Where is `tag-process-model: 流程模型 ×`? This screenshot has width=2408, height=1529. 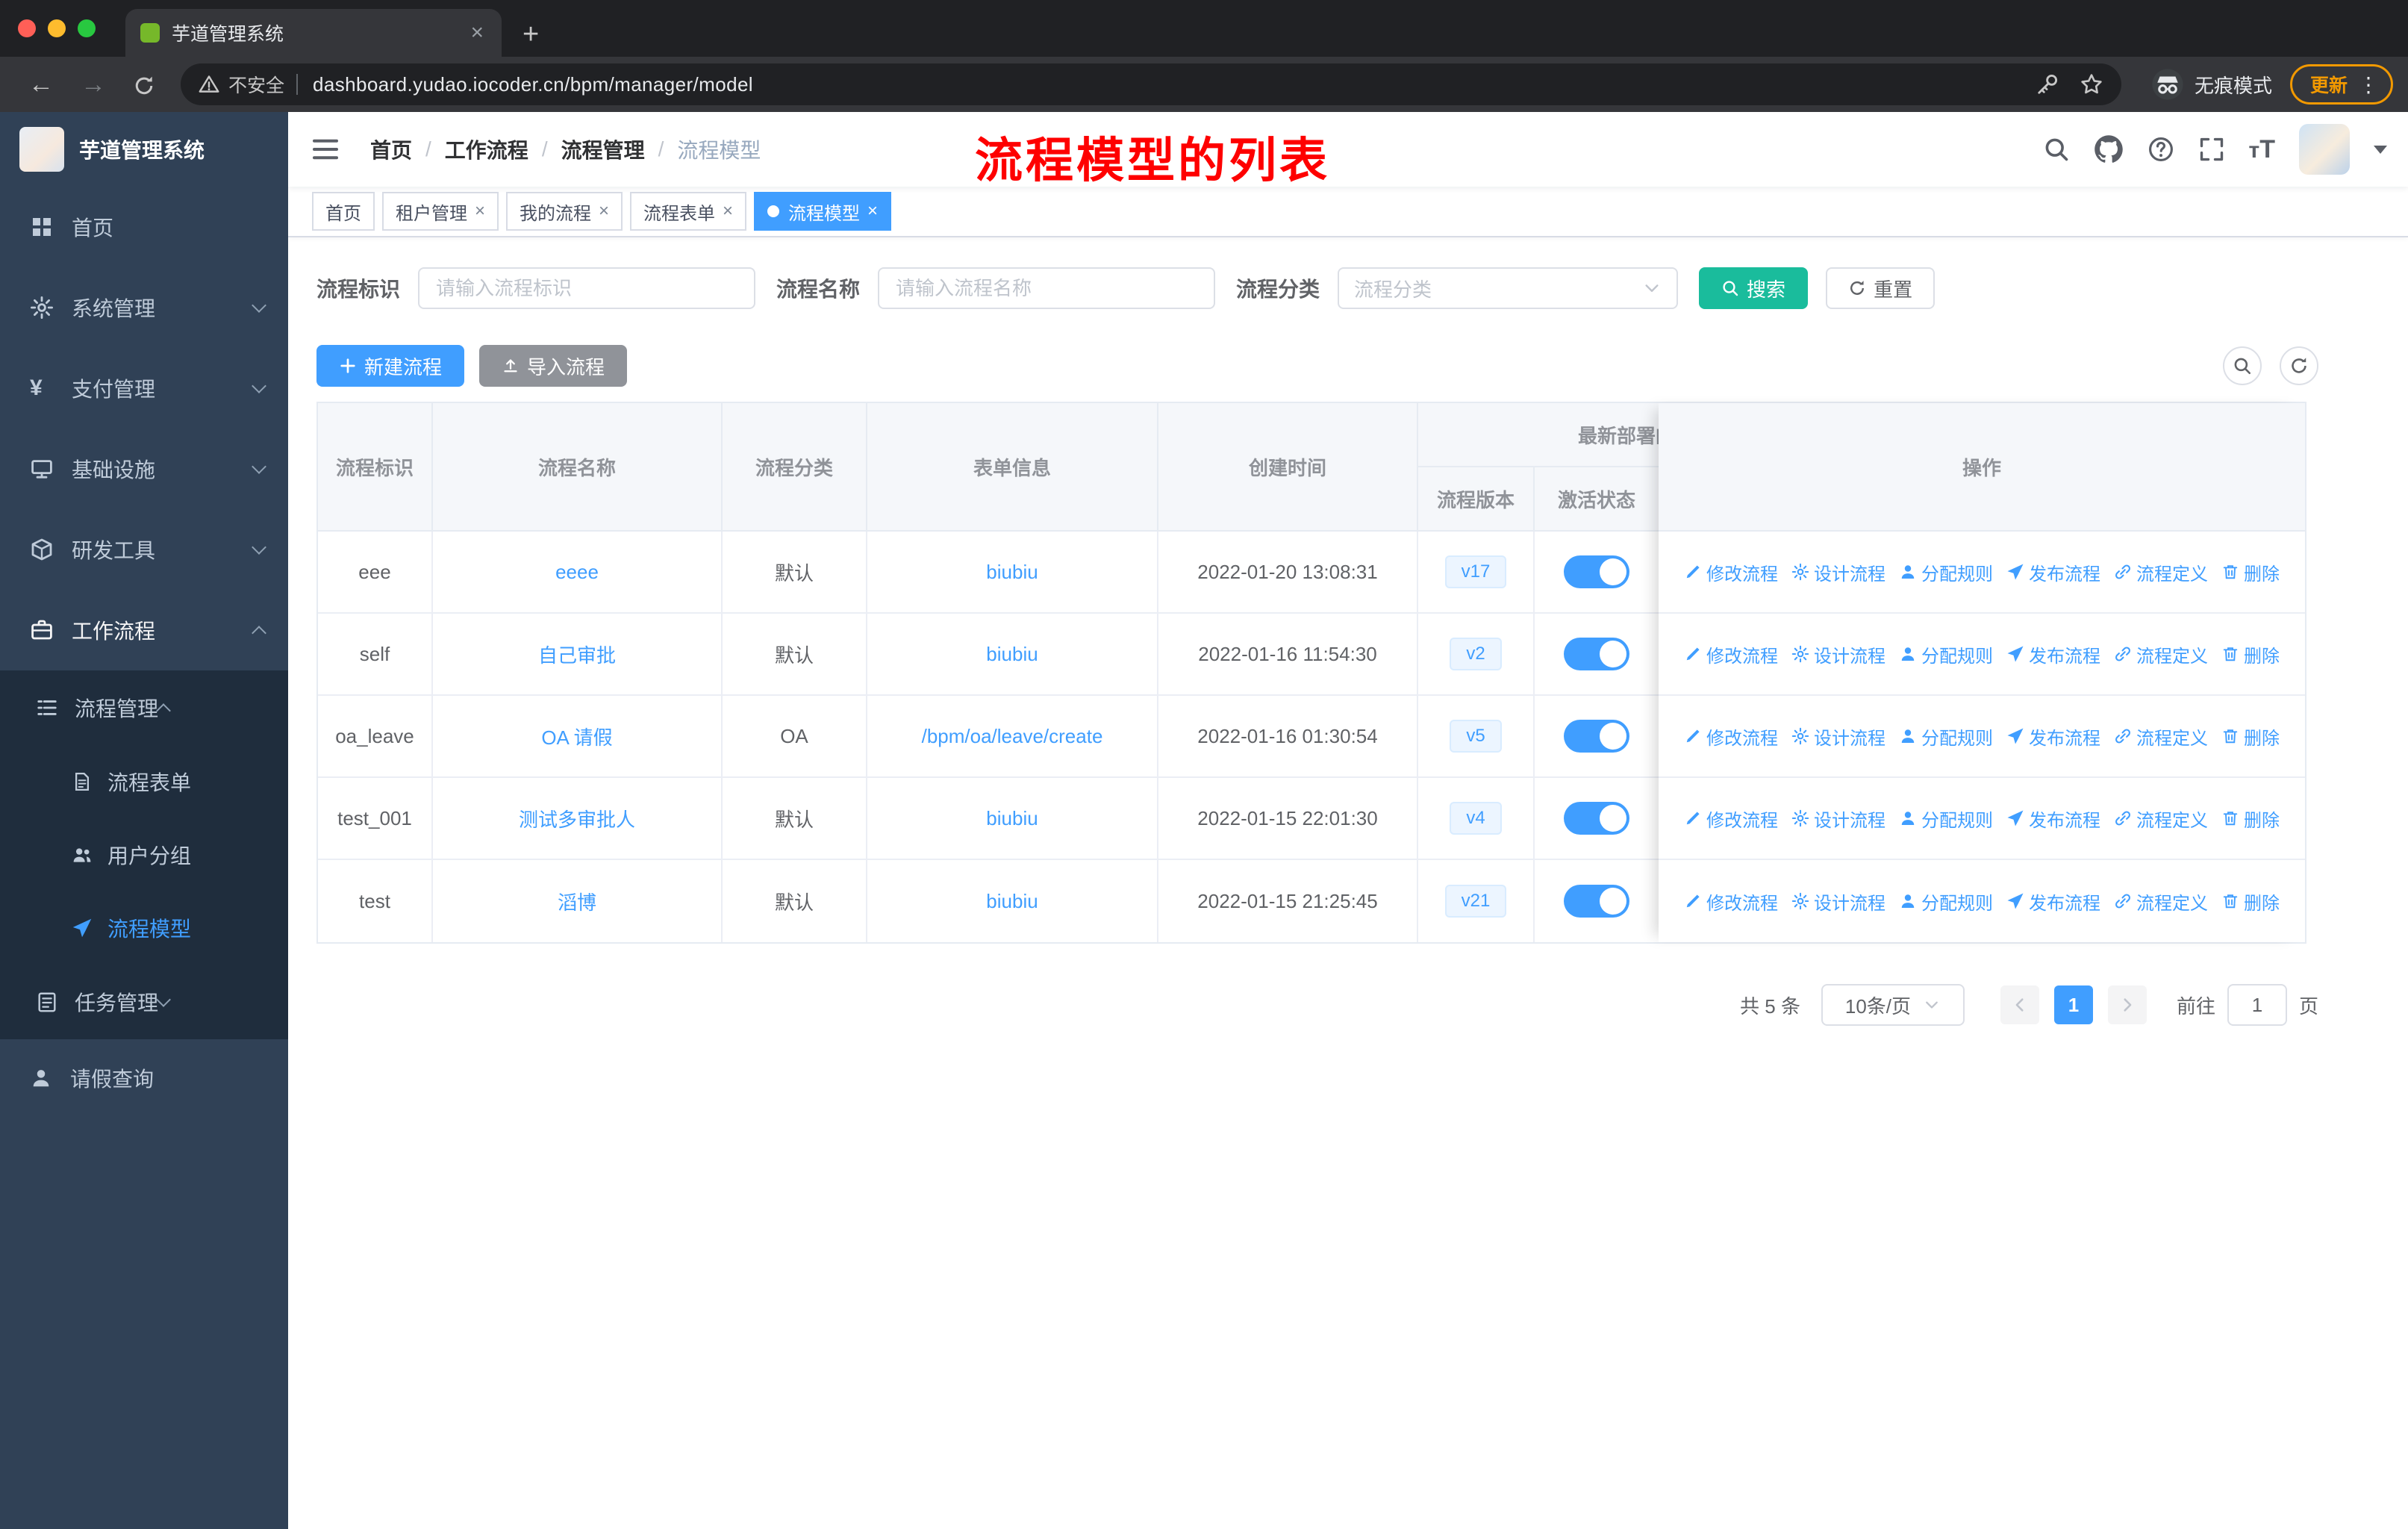
tag-process-model: 流程模型 × is located at coordinates (823, 211).